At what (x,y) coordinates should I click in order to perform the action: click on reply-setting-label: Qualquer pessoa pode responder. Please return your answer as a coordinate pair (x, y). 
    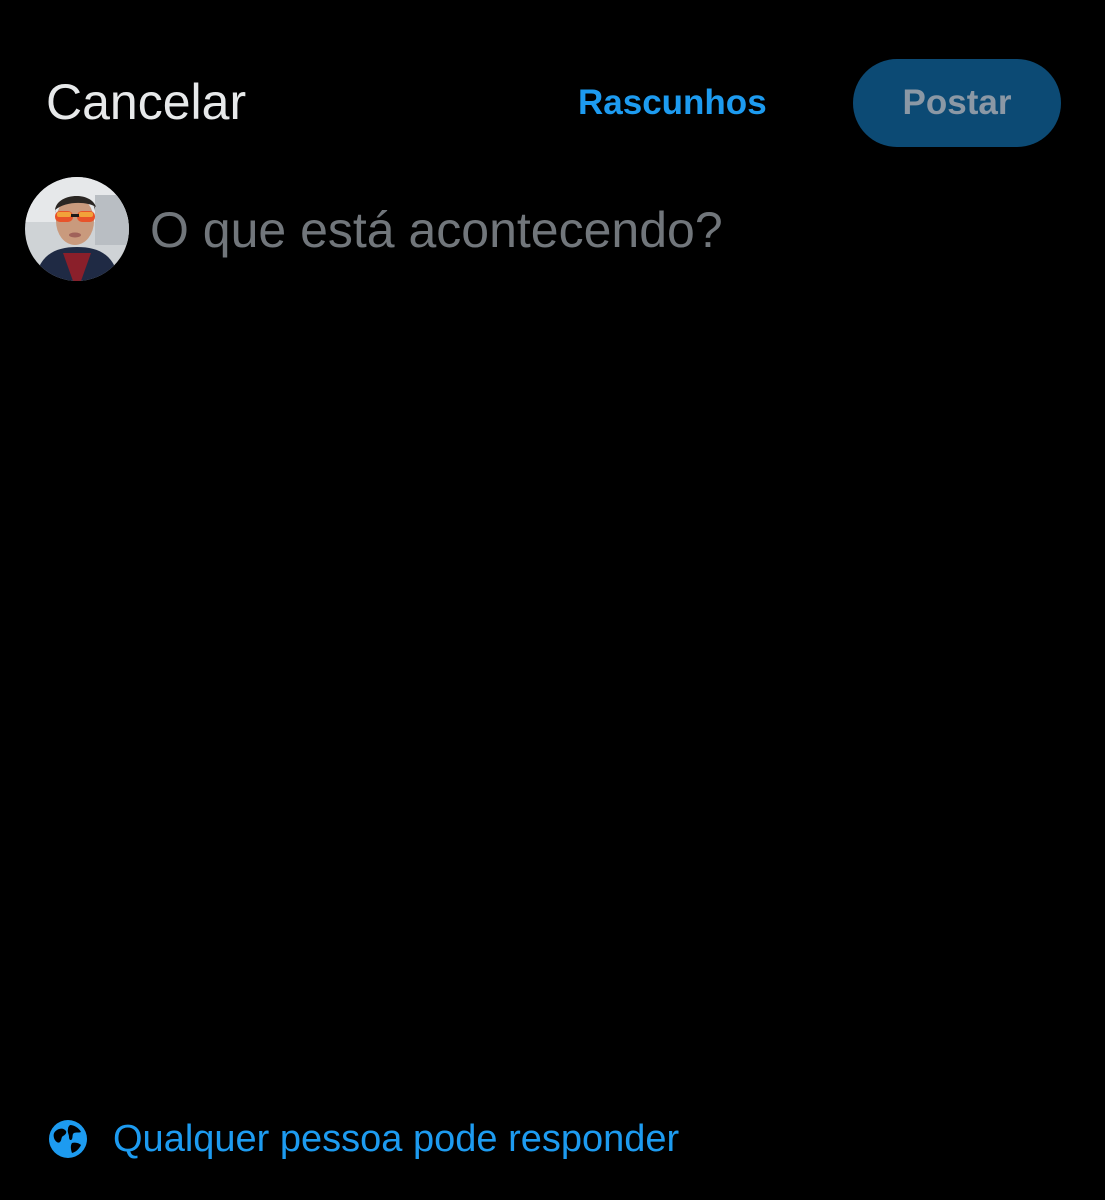
    Looking at the image, I should click on (396, 1139).